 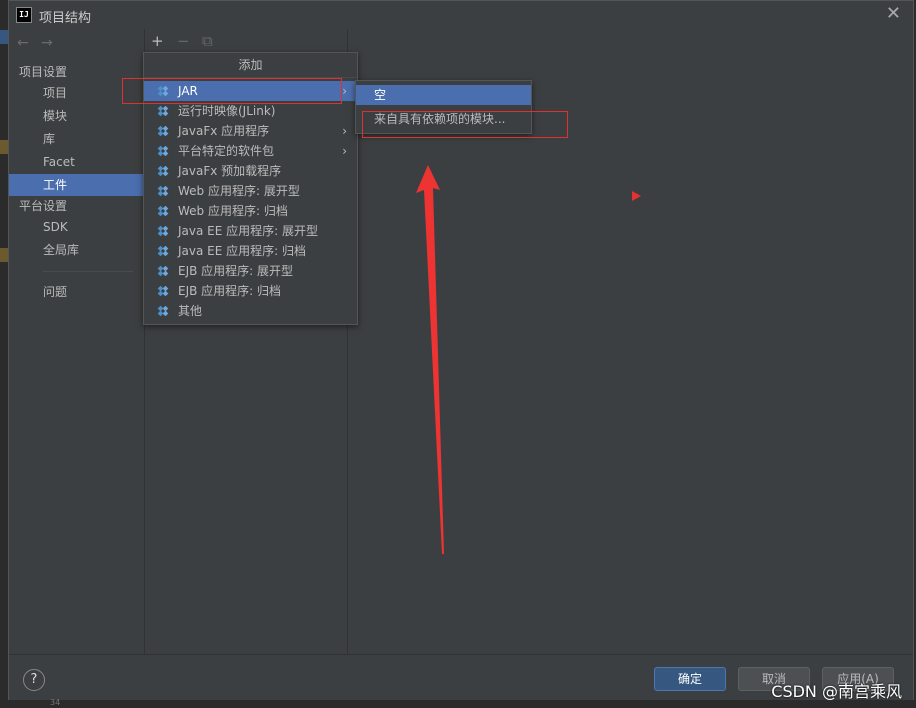 I want to click on menu-item: 其他, so click(x=250, y=311).